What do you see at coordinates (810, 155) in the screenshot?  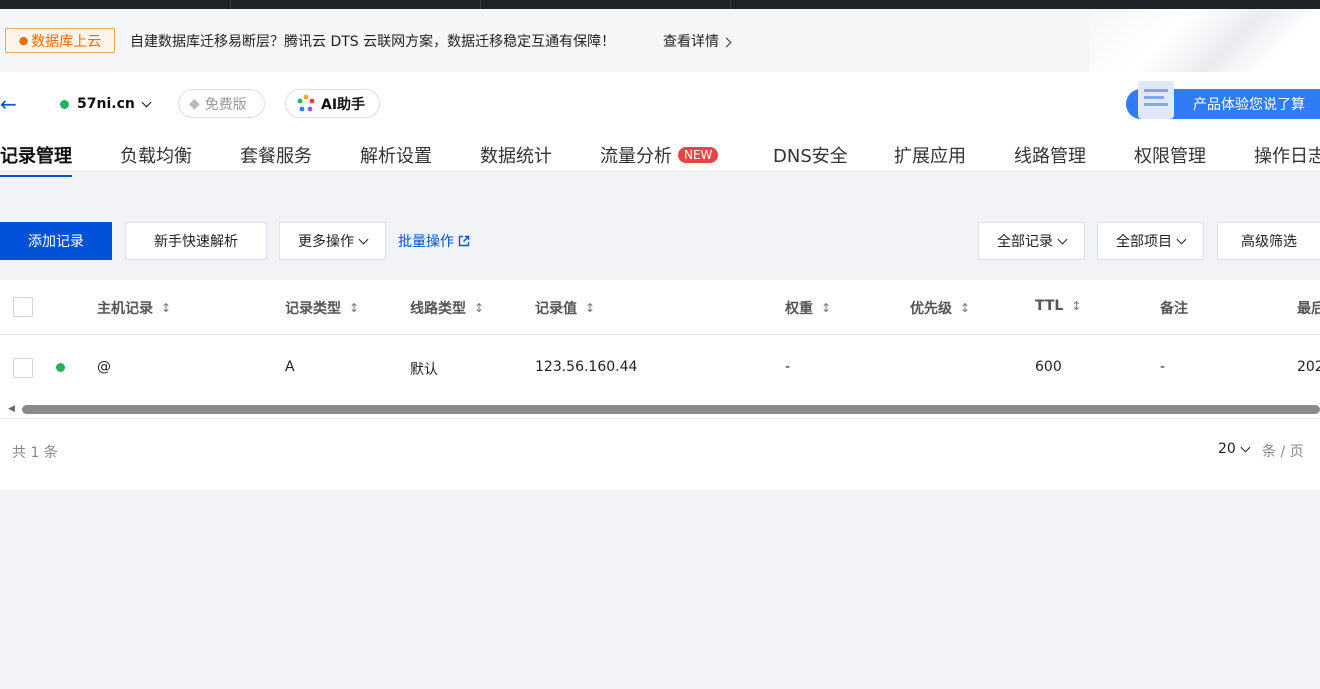 I see `tab-dns-security: DNS安全` at bounding box center [810, 155].